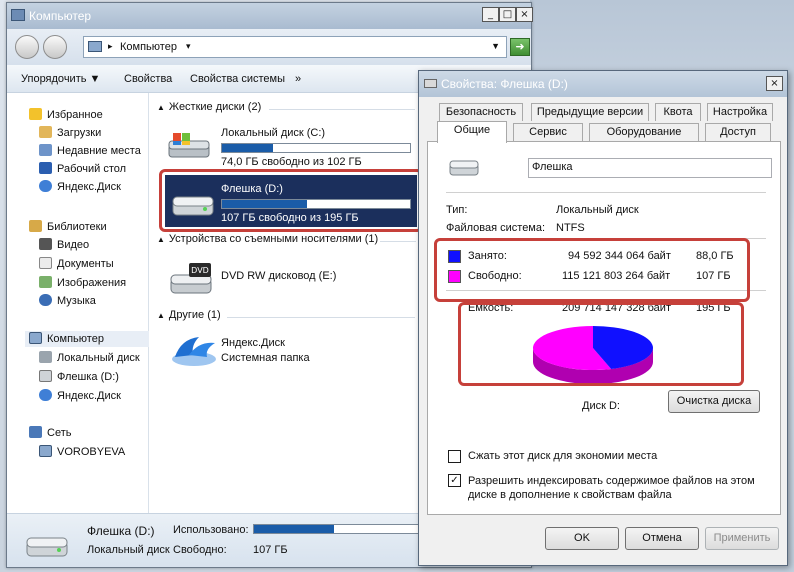 The width and height of the screenshot is (794, 572). Describe the element at coordinates (90, 151) in the screenshot. I see `nav-recent: Недавние места` at that location.